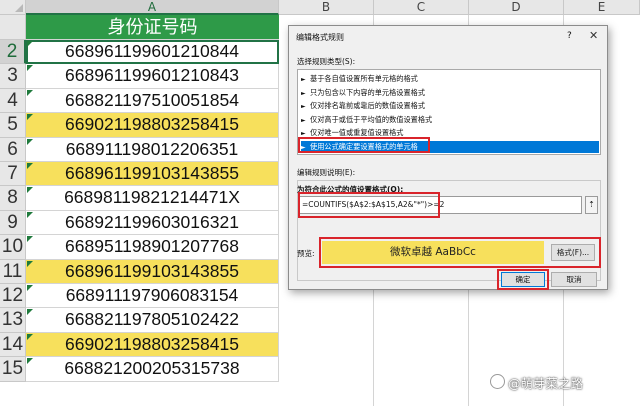  I want to click on row-header-12: 12, so click(13, 296).